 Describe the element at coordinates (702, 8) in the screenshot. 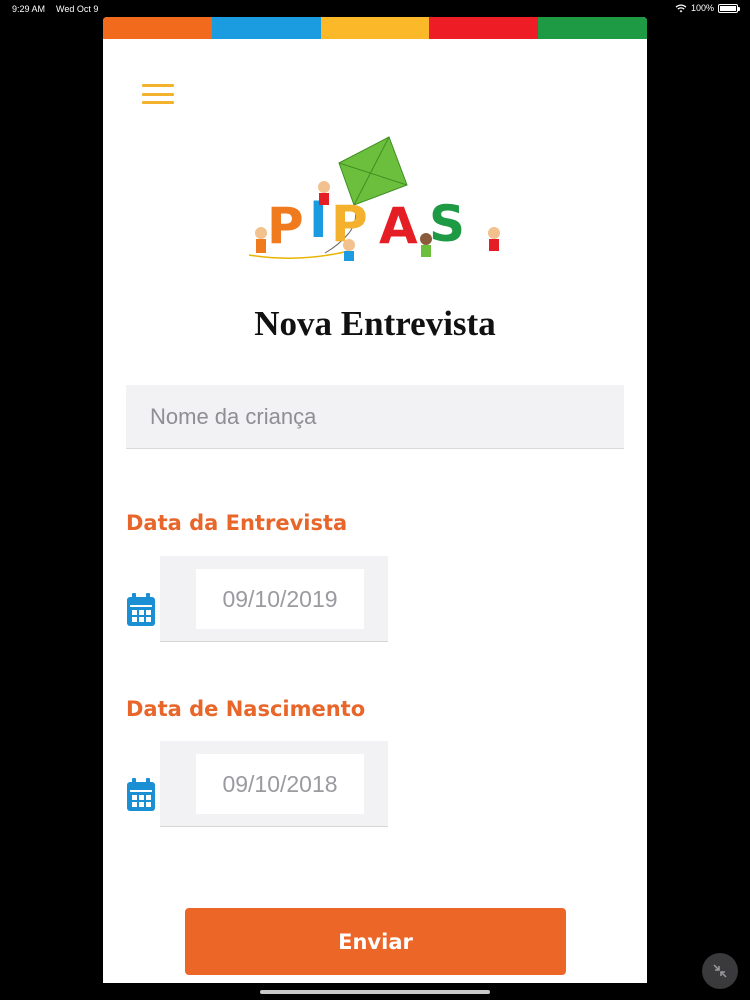

I see `battery-percent: 100%` at that location.